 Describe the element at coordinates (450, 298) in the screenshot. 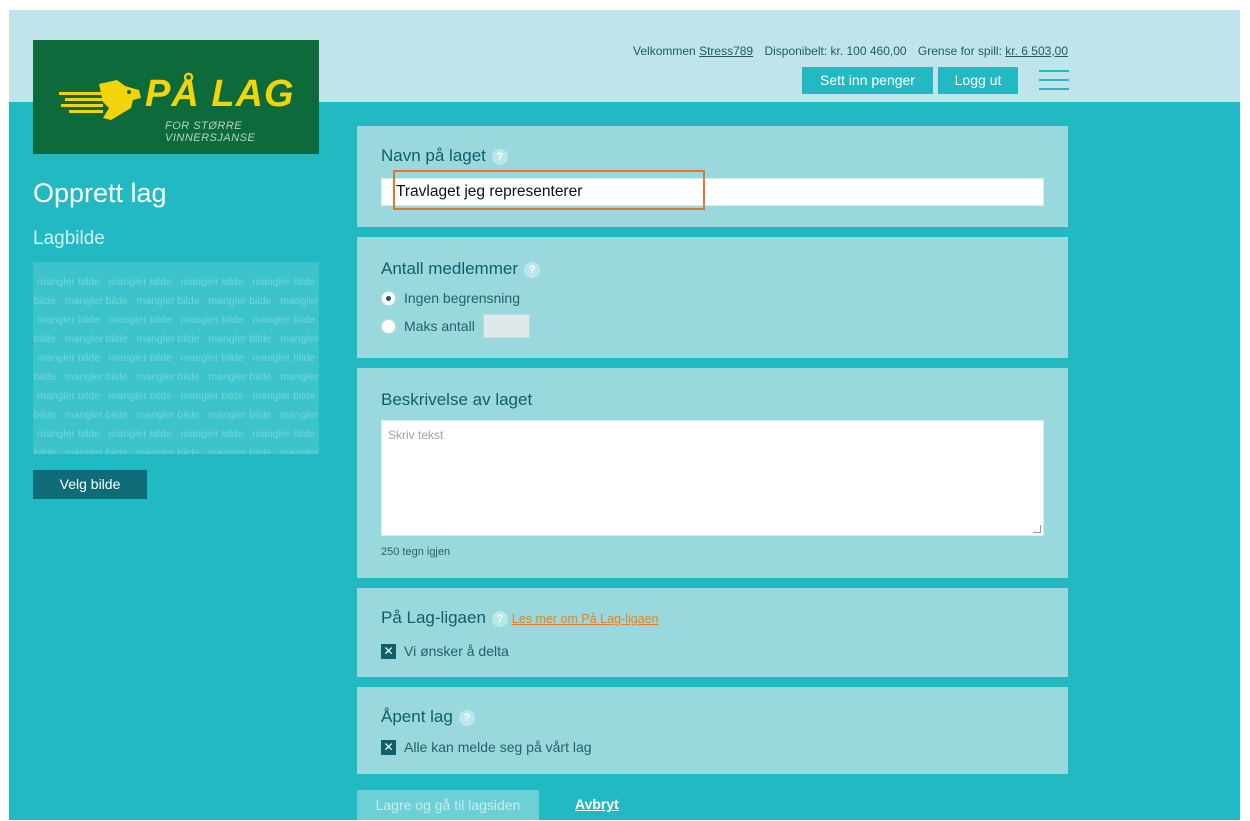

I see `radio-unlimited: Ingen begrensning` at that location.